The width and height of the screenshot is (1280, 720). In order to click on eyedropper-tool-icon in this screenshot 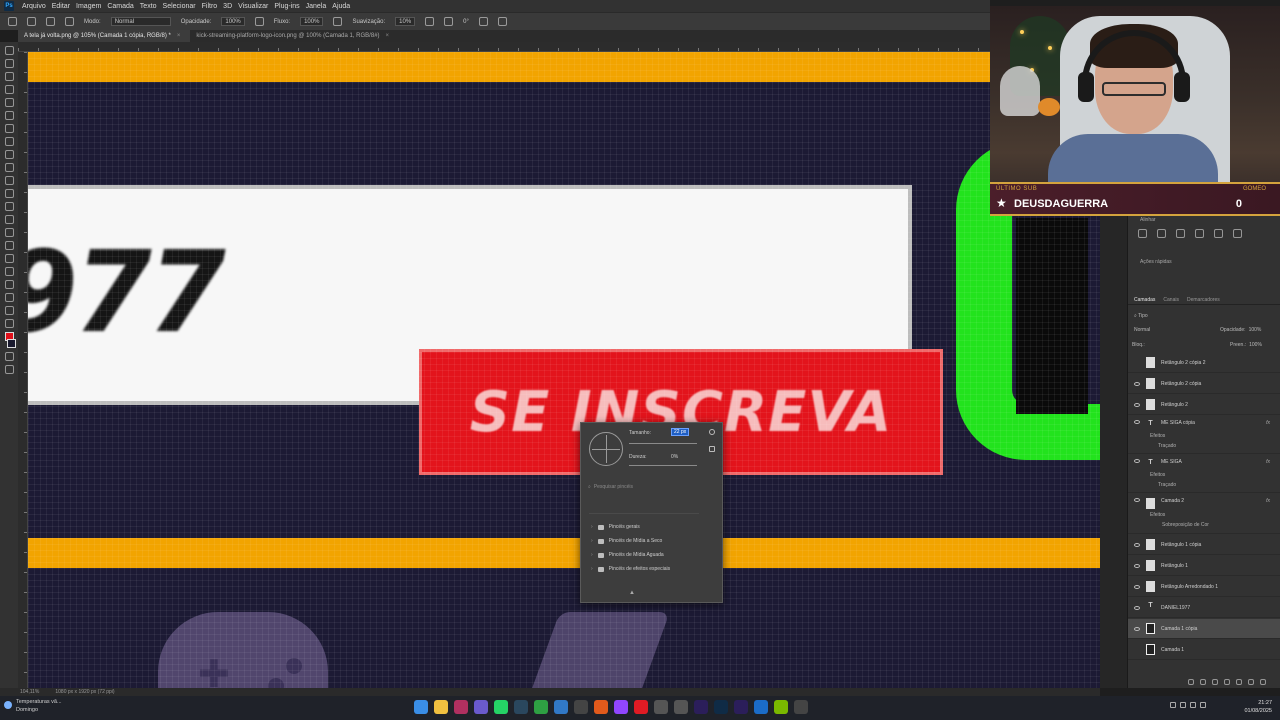, I will do `click(9, 128)`.